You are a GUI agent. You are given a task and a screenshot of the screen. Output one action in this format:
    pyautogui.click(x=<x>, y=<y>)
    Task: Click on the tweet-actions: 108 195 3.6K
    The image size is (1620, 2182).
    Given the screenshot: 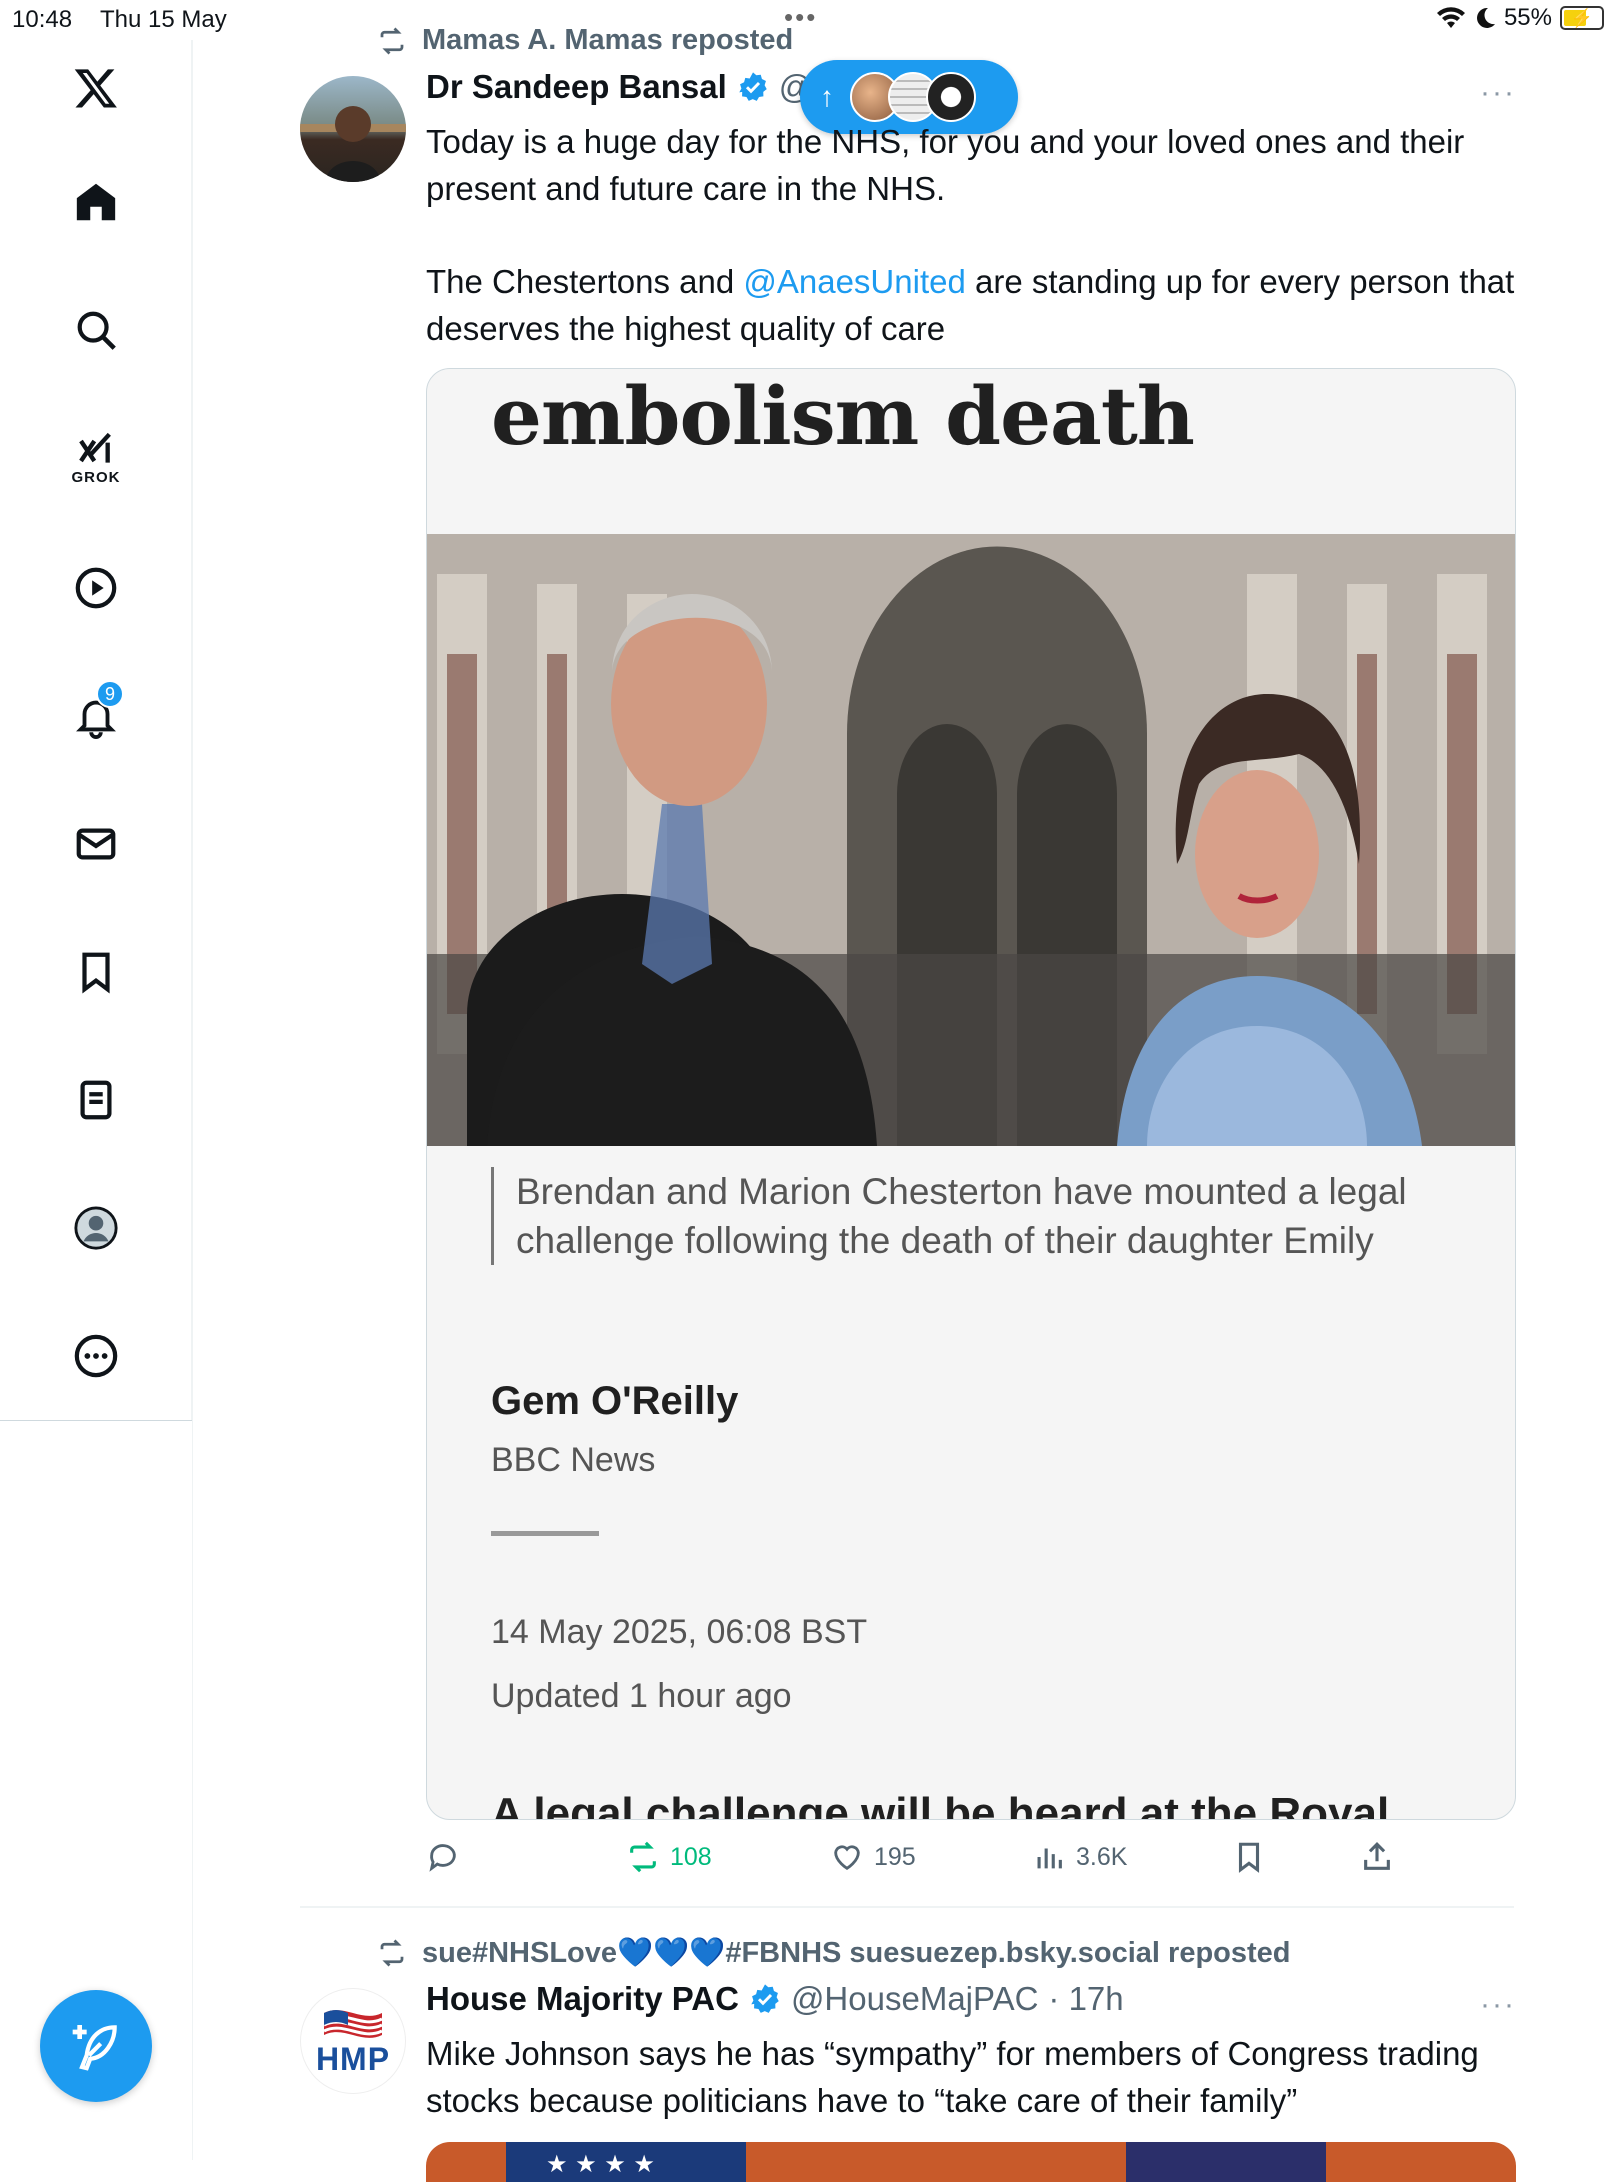 What is the action you would take?
    pyautogui.click(x=971, y=1860)
    